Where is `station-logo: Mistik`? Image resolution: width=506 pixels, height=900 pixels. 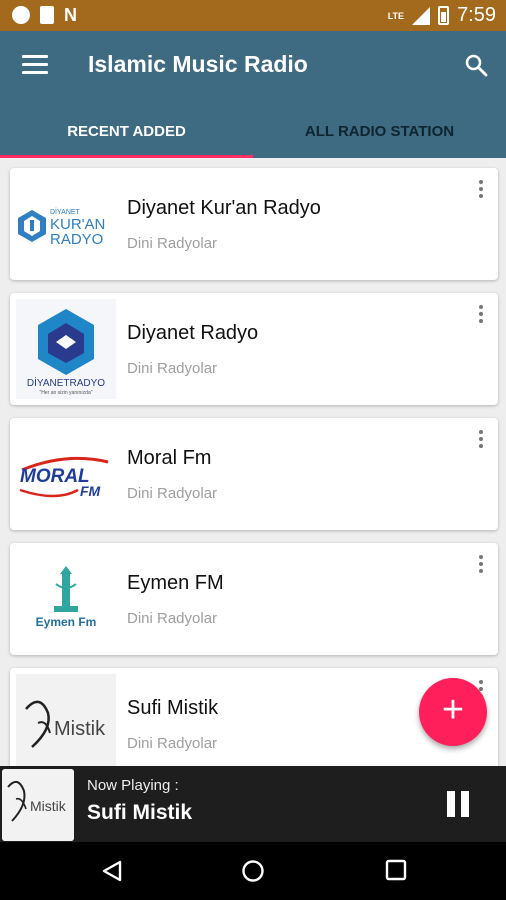 station-logo: Mistik is located at coordinates (66, 720).